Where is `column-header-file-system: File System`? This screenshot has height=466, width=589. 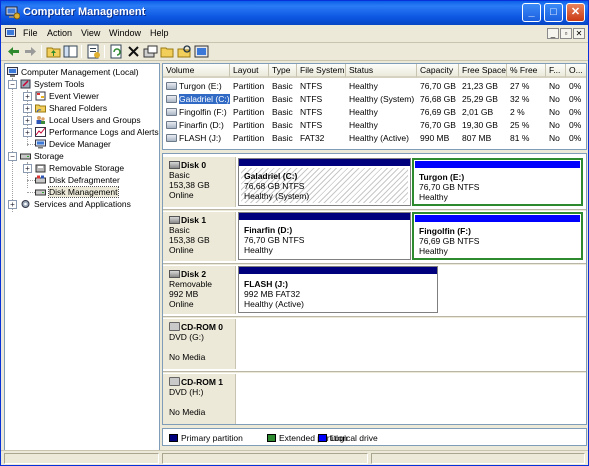 column-header-file-system: File System is located at coordinates (321, 71).